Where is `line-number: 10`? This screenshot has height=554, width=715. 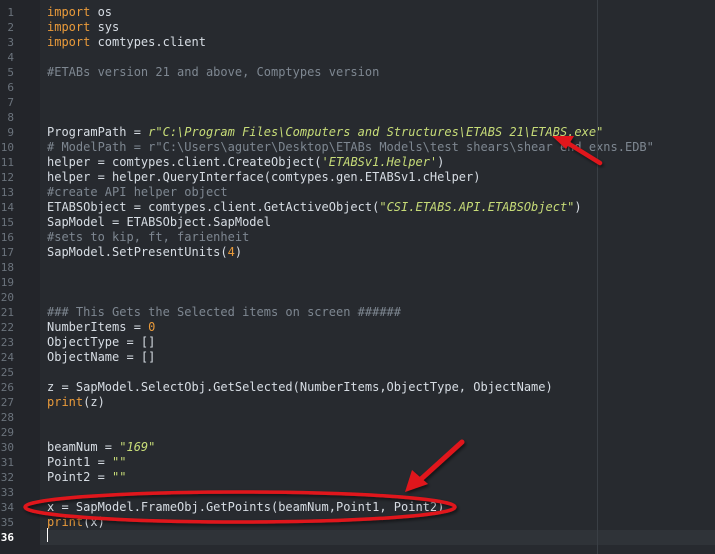 line-number: 10 is located at coordinates (7, 147).